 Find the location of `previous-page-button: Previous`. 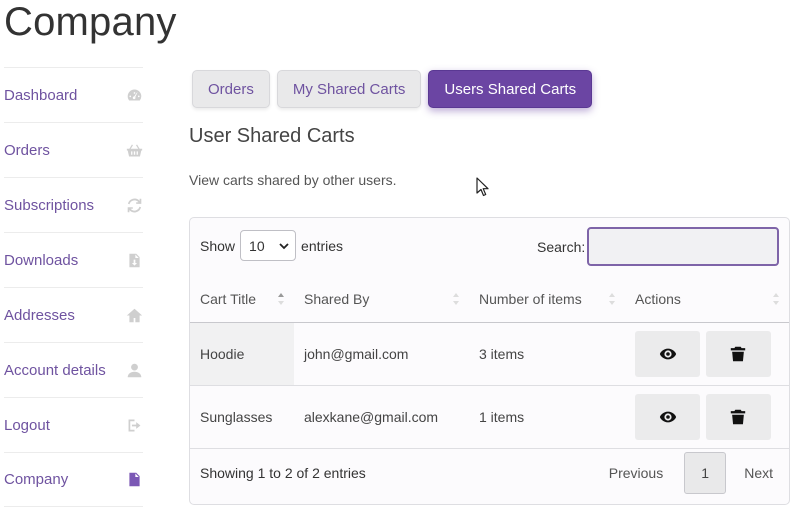

previous-page-button: Previous is located at coordinates (636, 473).